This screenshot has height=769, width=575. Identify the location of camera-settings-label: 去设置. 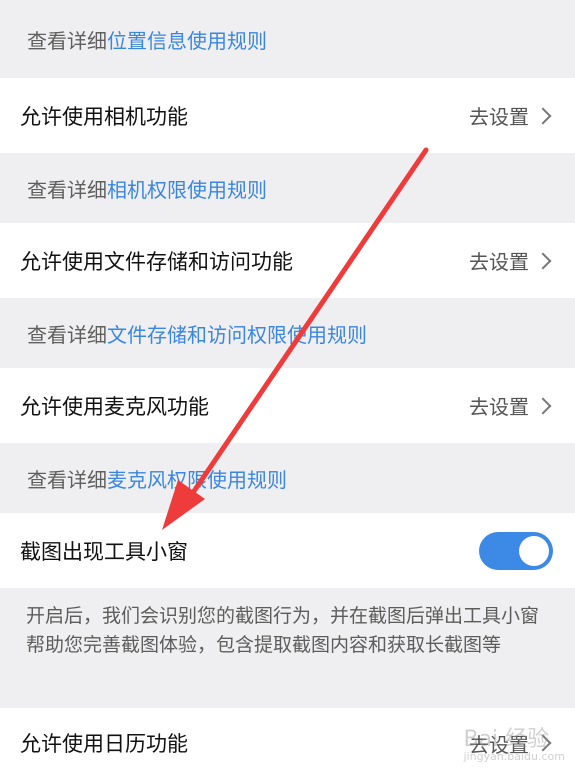
(499, 117).